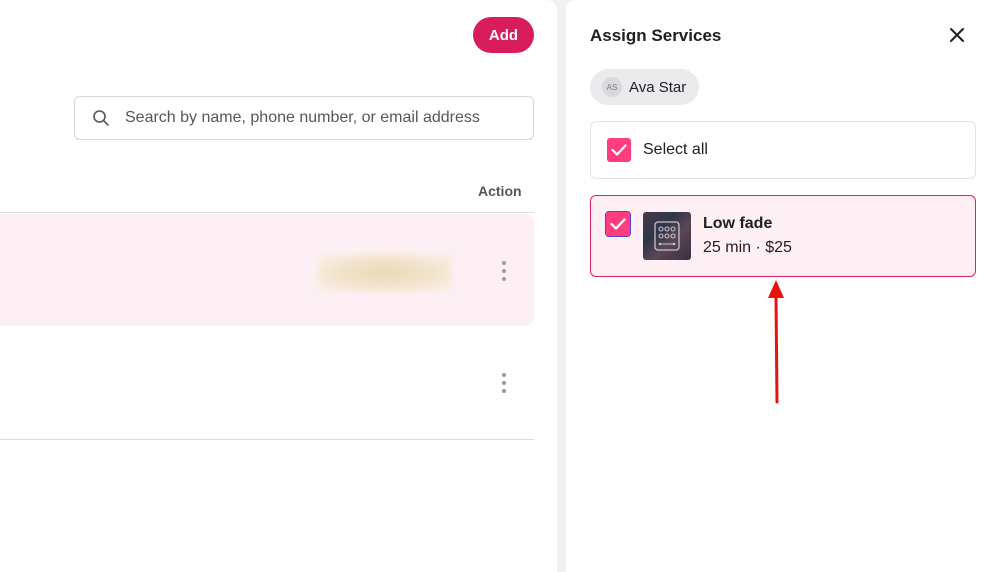 The height and width of the screenshot is (572, 985). I want to click on select-all-checkbox, so click(619, 150).